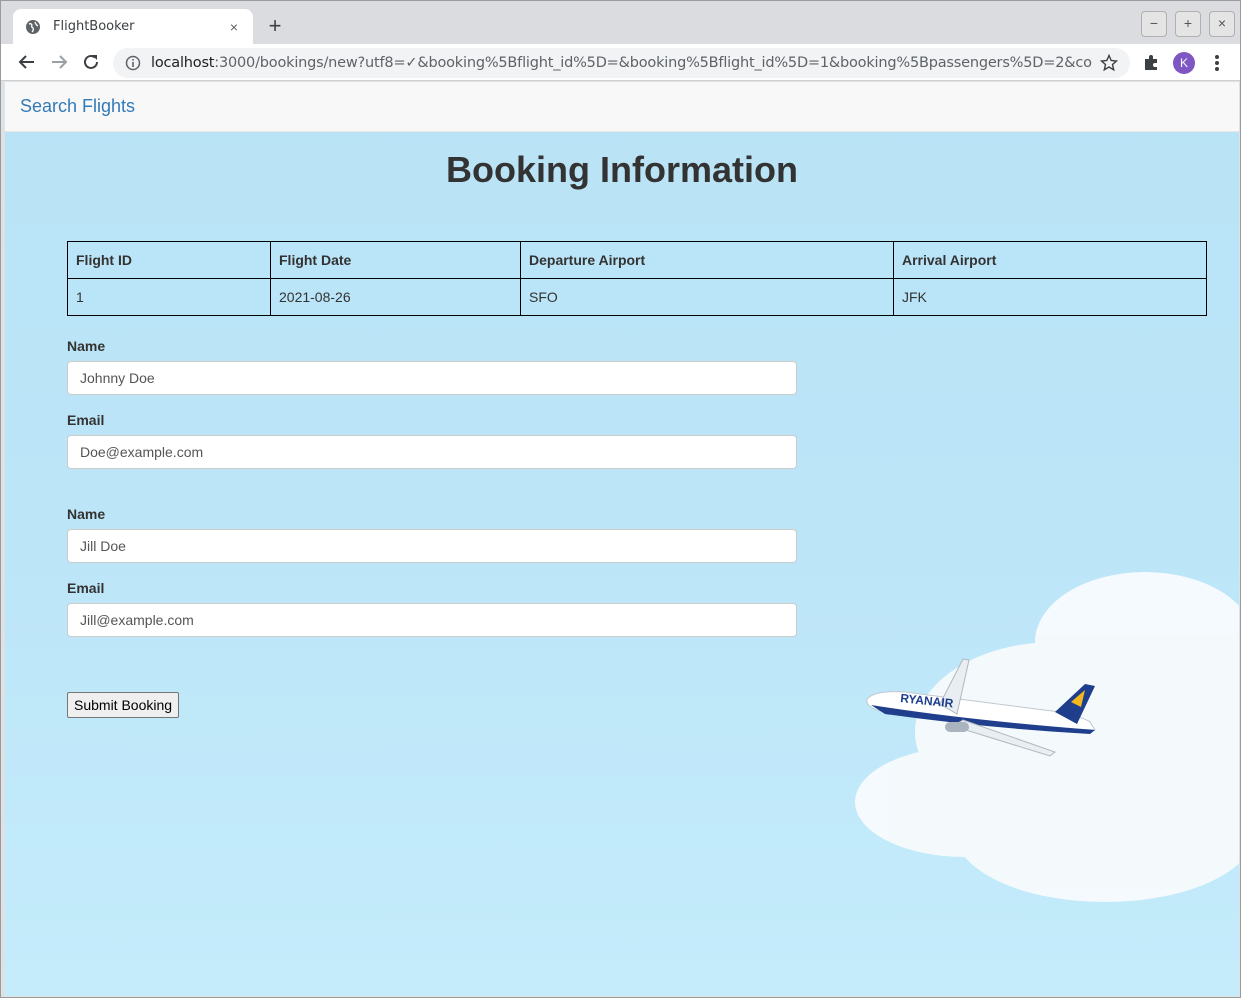 This screenshot has height=998, width=1241. What do you see at coordinates (707, 297) in the screenshot?
I see `departure-airport-cell: SFO` at bounding box center [707, 297].